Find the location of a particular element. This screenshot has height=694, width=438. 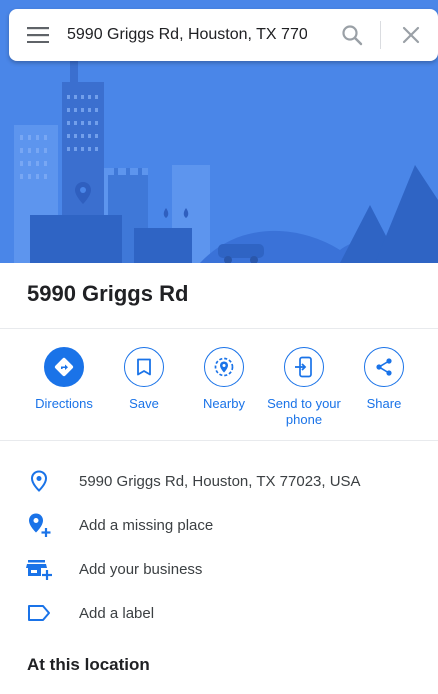

add-business-text: Add your business is located at coordinates (141, 569).